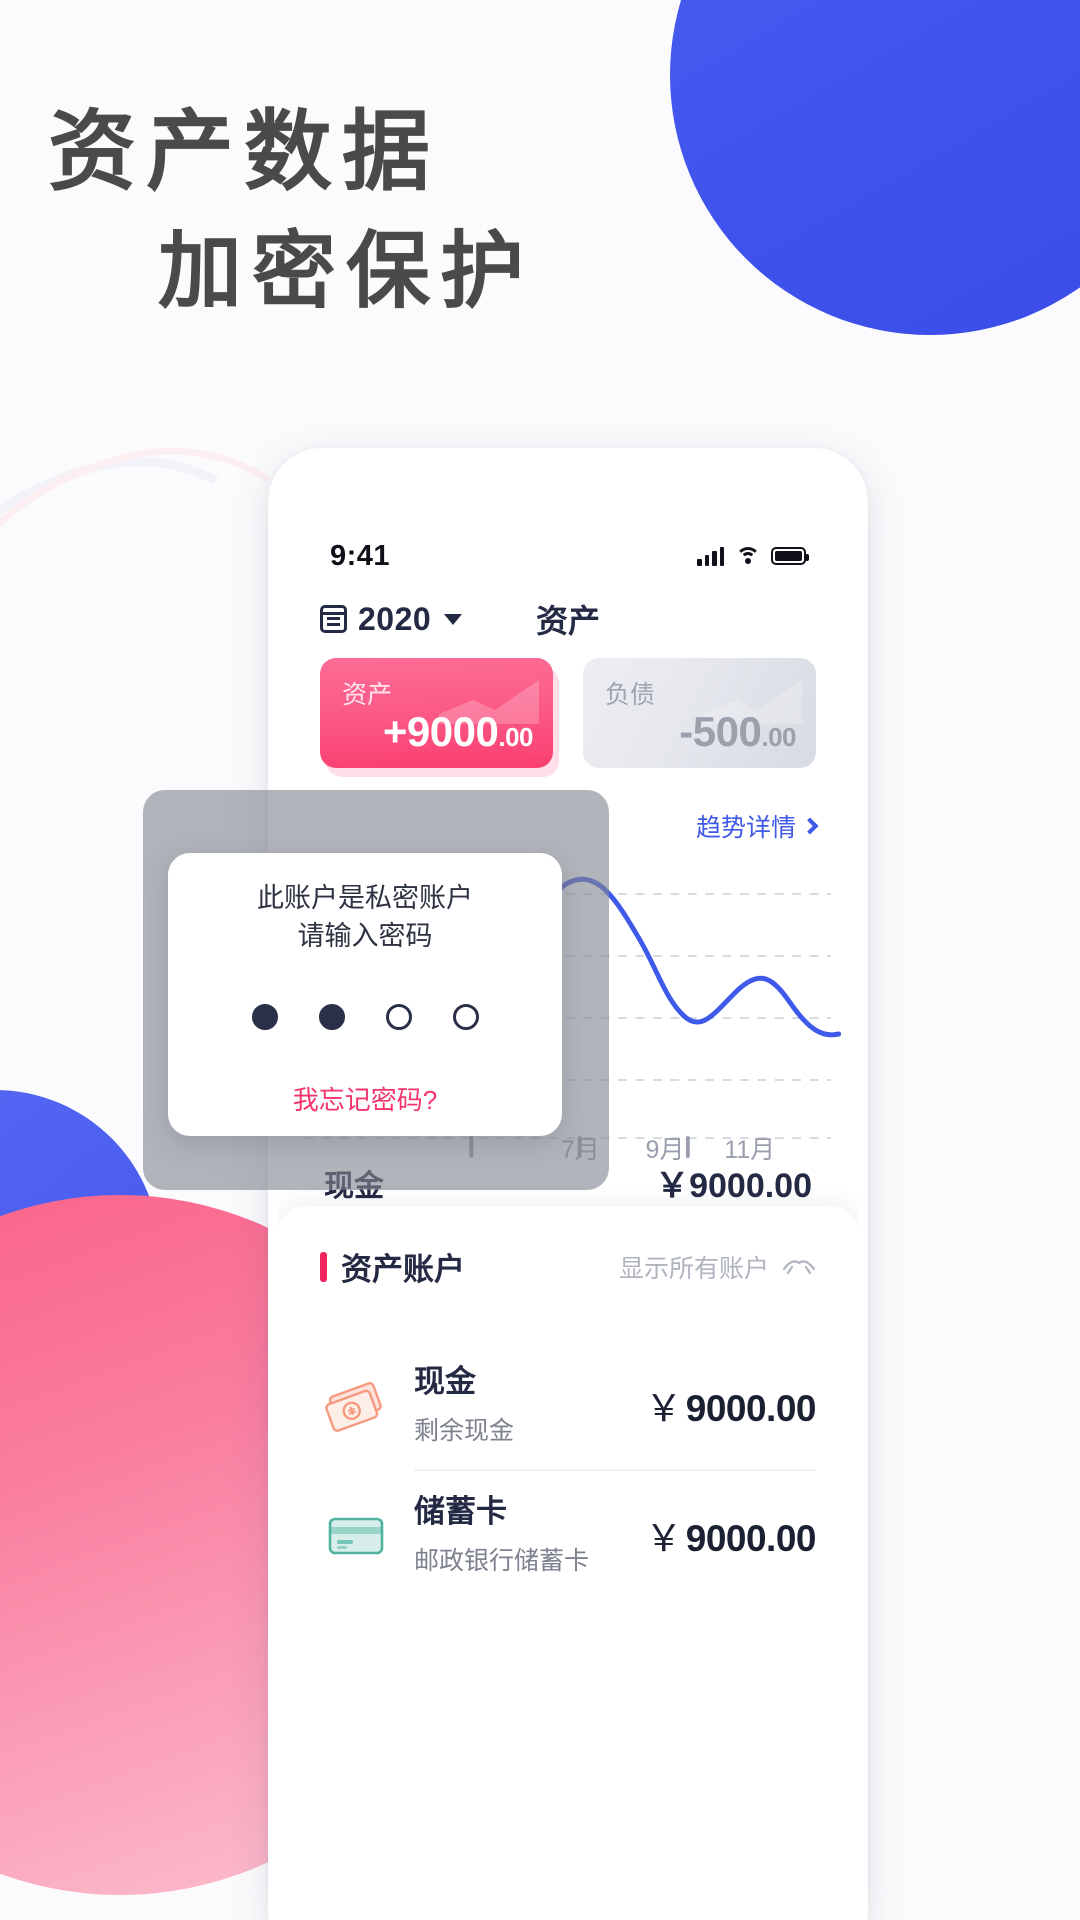 The height and width of the screenshot is (1920, 1080). I want to click on accounts-panel-title: 资产账户, so click(403, 1269).